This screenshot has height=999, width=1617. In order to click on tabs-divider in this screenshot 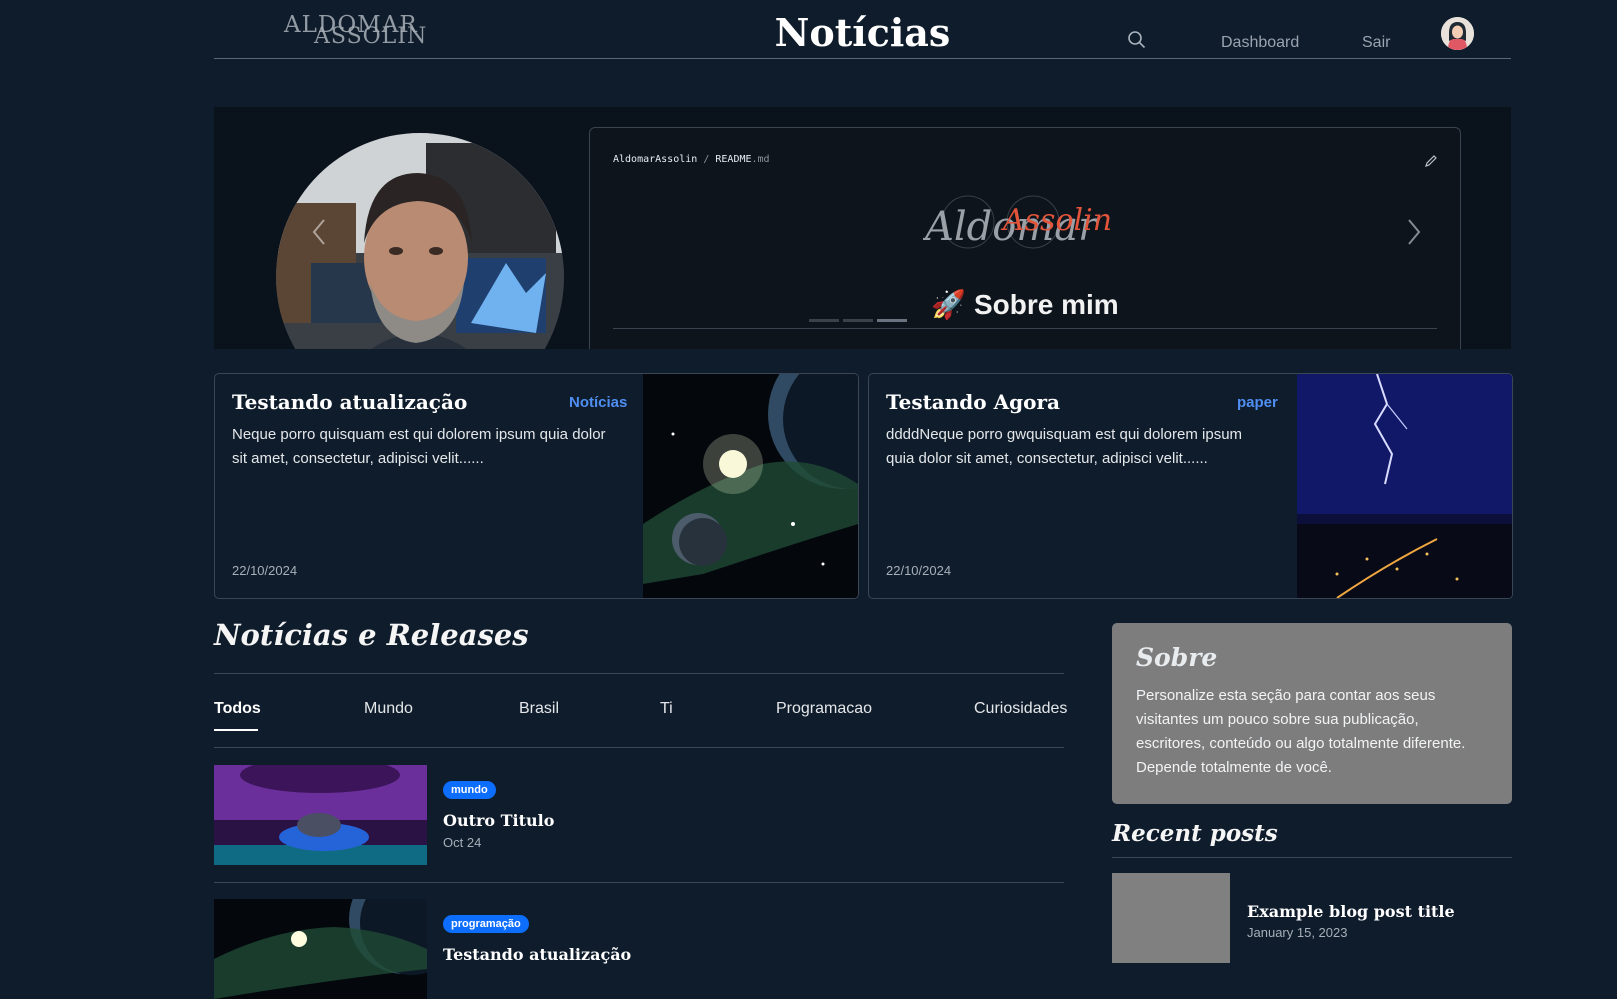, I will do `click(639, 747)`.